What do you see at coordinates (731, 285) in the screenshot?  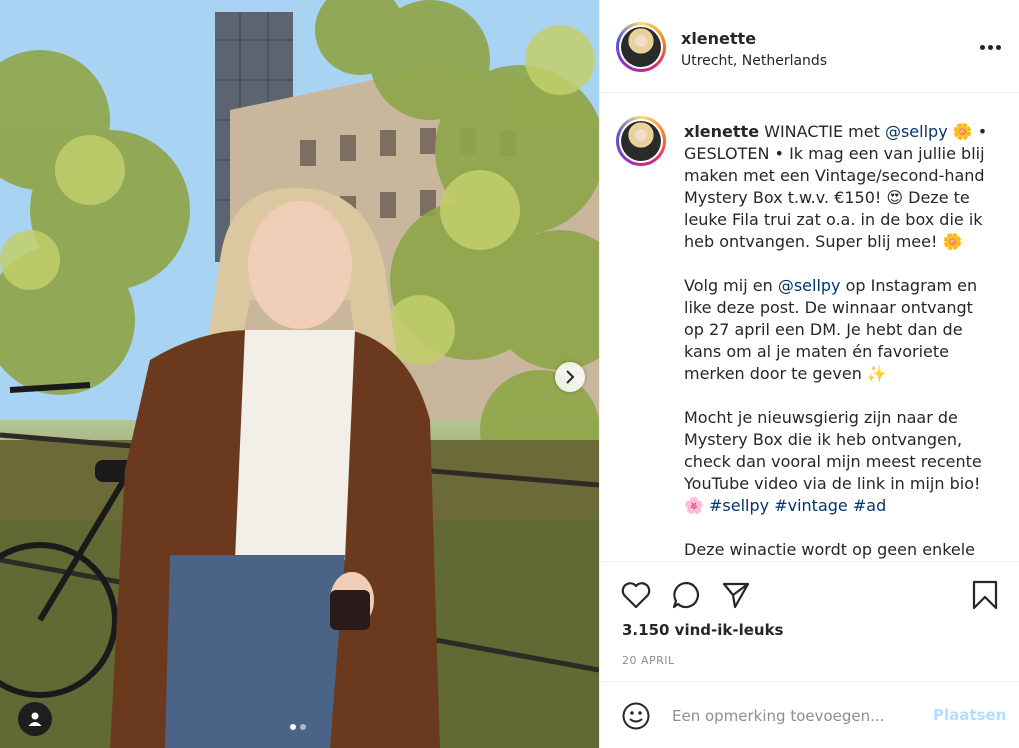 I see `caption-text: Volg mij en` at bounding box center [731, 285].